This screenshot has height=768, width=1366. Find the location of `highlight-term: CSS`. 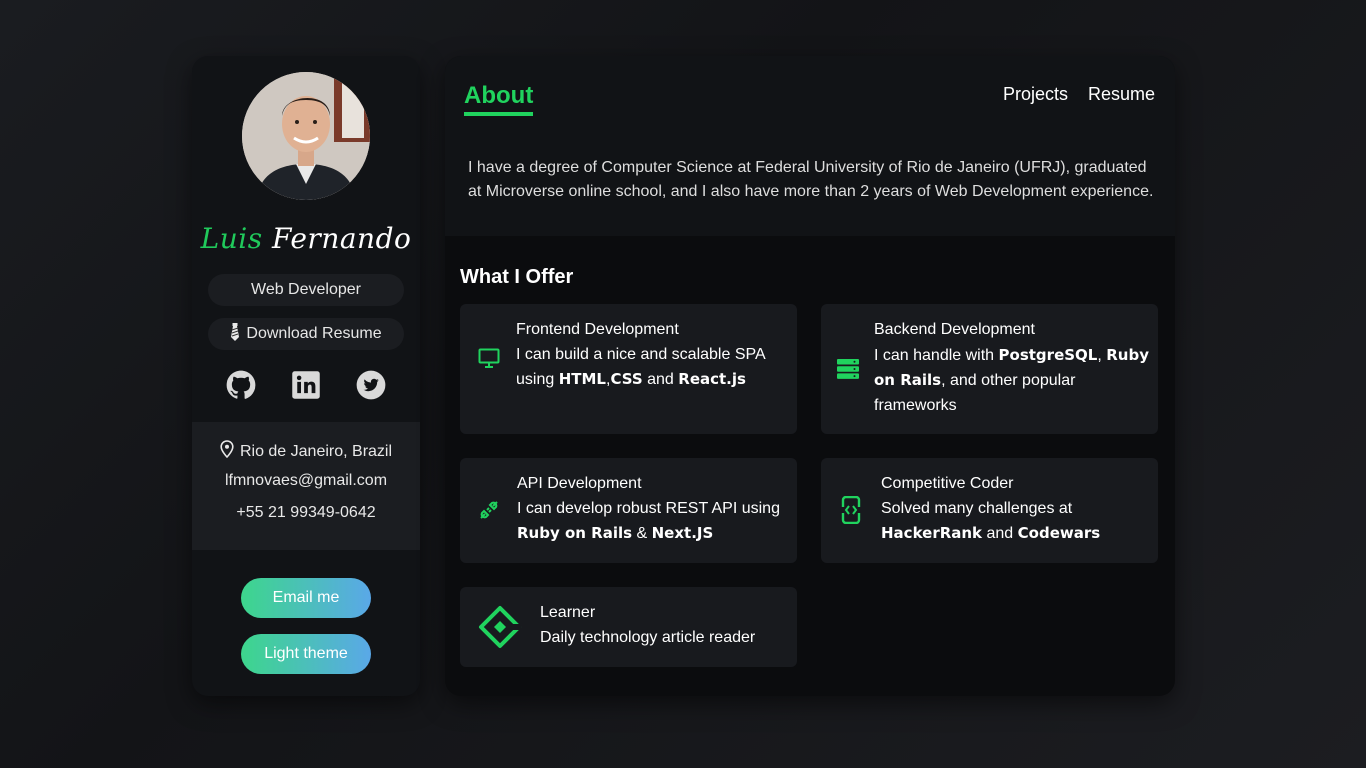

highlight-term: CSS is located at coordinates (626, 379).